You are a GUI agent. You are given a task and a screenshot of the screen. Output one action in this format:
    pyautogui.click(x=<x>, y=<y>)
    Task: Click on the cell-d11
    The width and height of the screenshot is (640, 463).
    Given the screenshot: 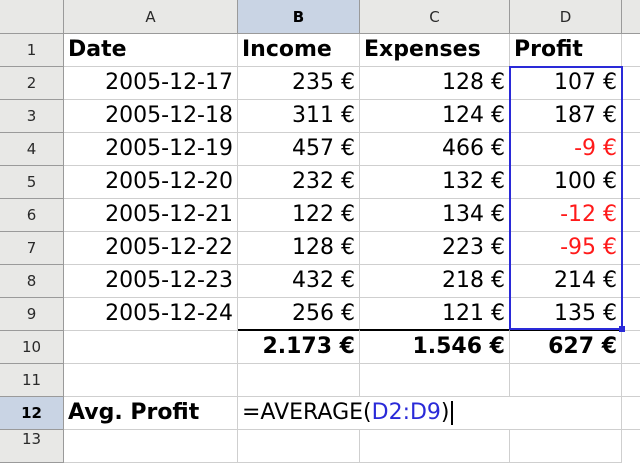 What is the action you would take?
    pyautogui.click(x=566, y=380)
    